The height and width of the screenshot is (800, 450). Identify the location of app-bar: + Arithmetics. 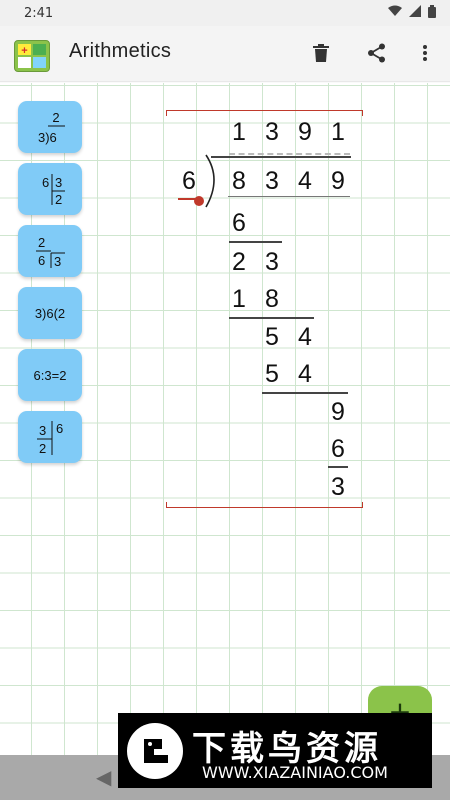
(225, 54).